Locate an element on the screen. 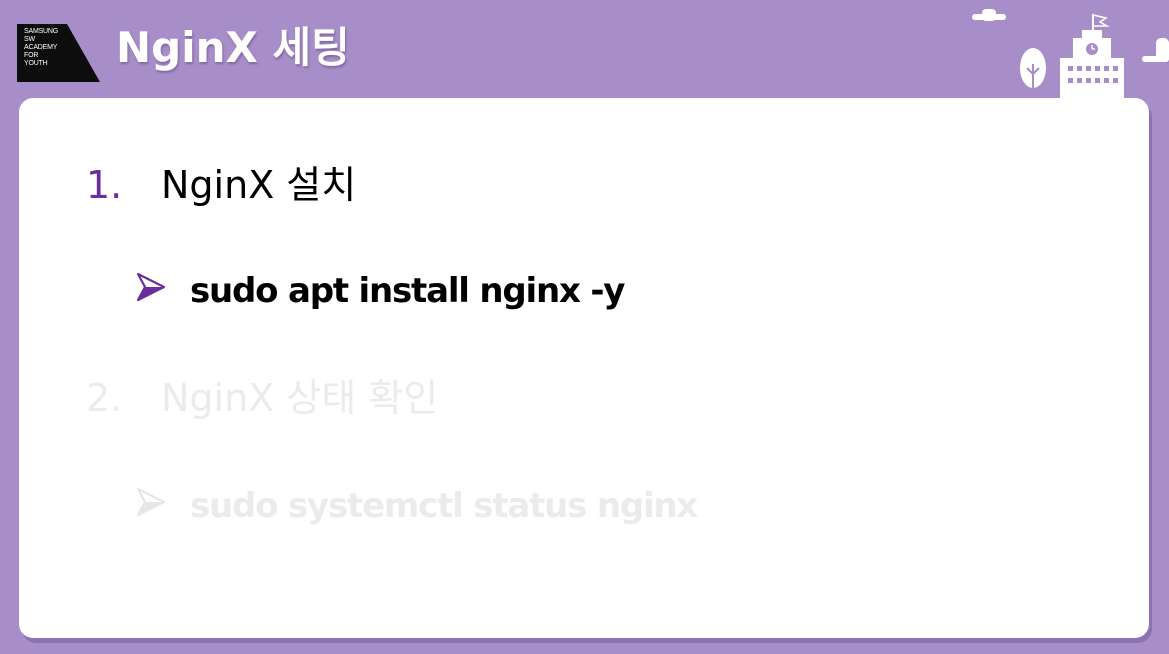  clock-icon is located at coordinates (1092, 49).